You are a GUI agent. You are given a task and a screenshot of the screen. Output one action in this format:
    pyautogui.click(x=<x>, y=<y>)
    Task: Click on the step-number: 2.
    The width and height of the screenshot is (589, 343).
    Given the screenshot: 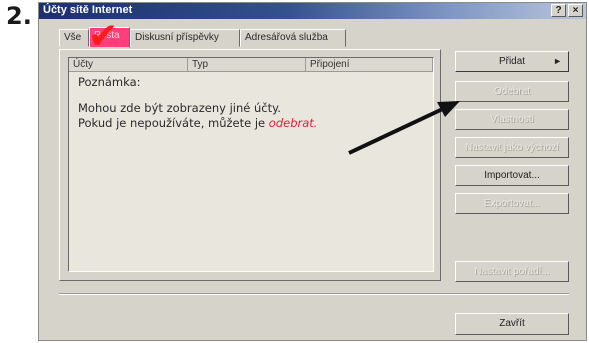 What is the action you would take?
    pyautogui.click(x=19, y=16)
    